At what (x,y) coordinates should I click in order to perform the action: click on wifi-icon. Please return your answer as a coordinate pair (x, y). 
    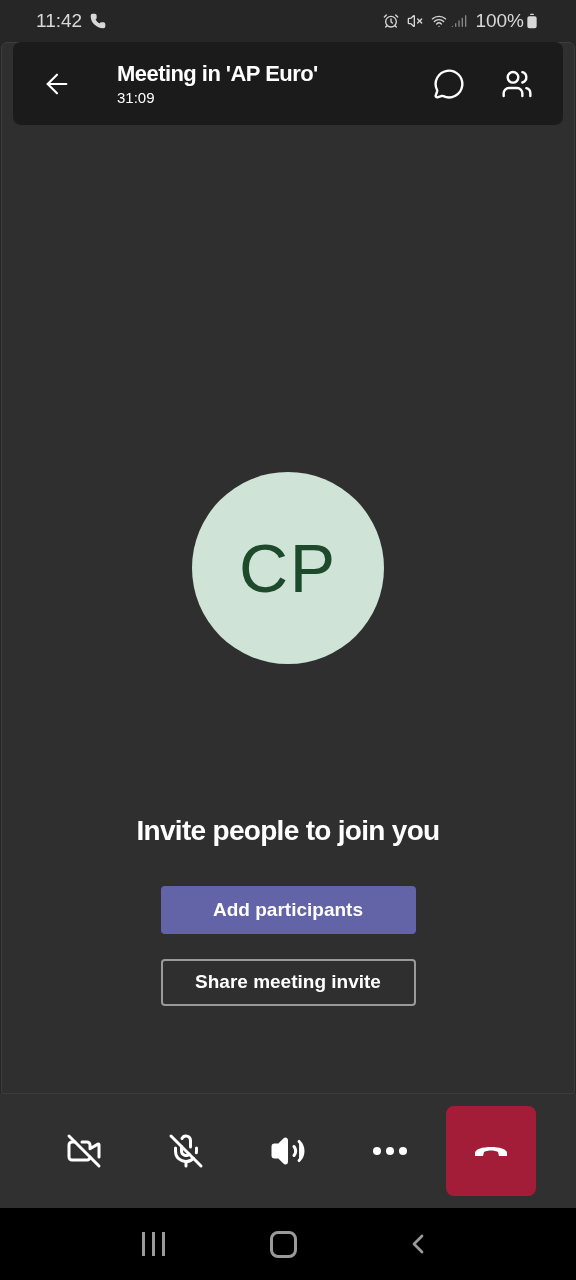
    Looking at the image, I should click on (439, 21).